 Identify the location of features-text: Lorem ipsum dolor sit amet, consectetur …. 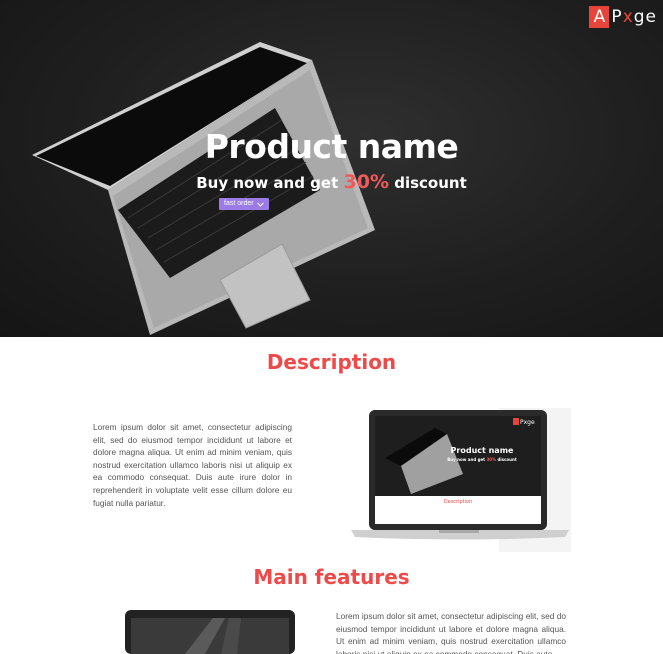
(451, 632).